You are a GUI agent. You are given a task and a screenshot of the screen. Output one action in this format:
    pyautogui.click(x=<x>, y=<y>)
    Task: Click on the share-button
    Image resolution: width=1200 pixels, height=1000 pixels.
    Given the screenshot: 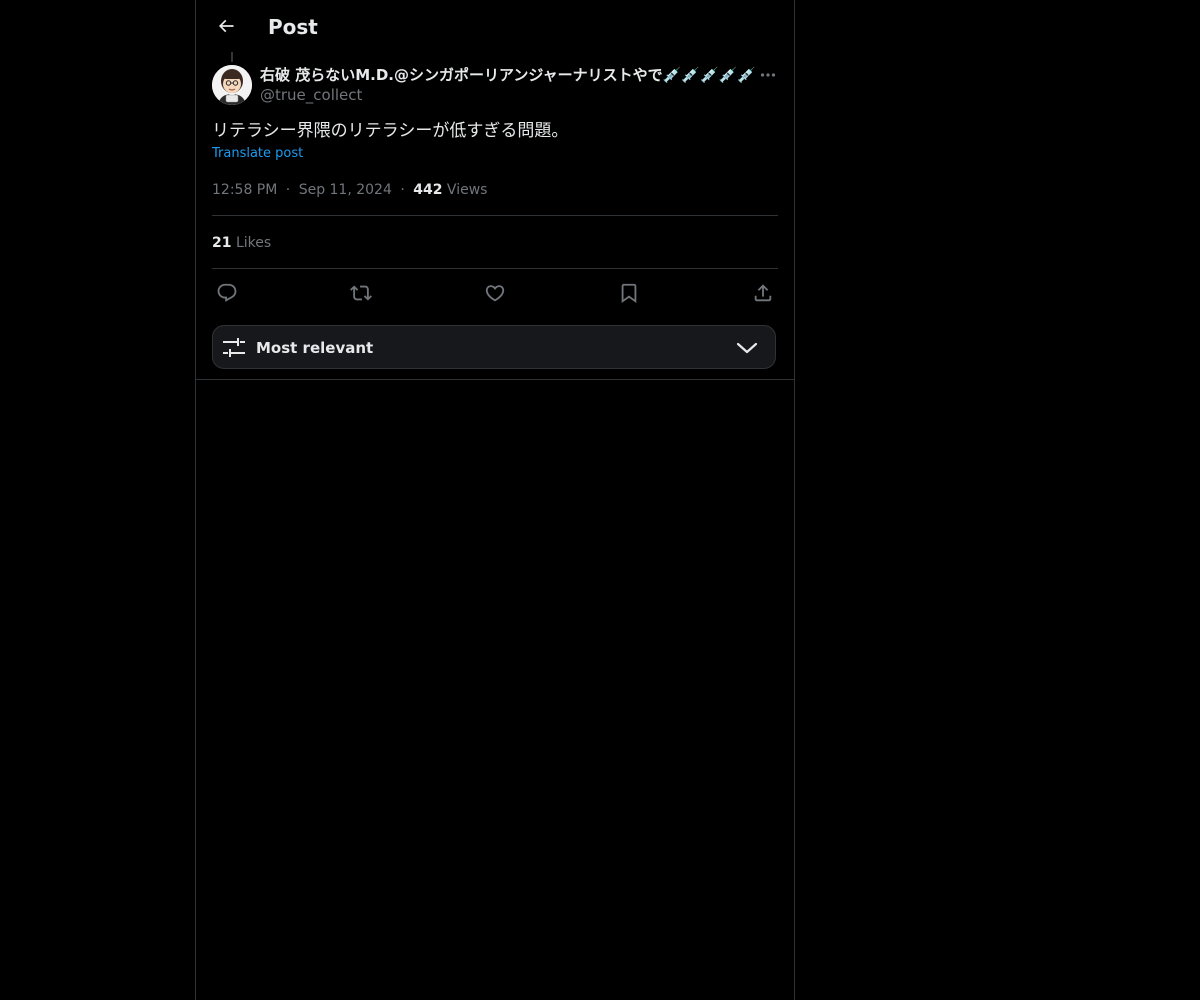 What is the action you would take?
    pyautogui.click(x=763, y=293)
    